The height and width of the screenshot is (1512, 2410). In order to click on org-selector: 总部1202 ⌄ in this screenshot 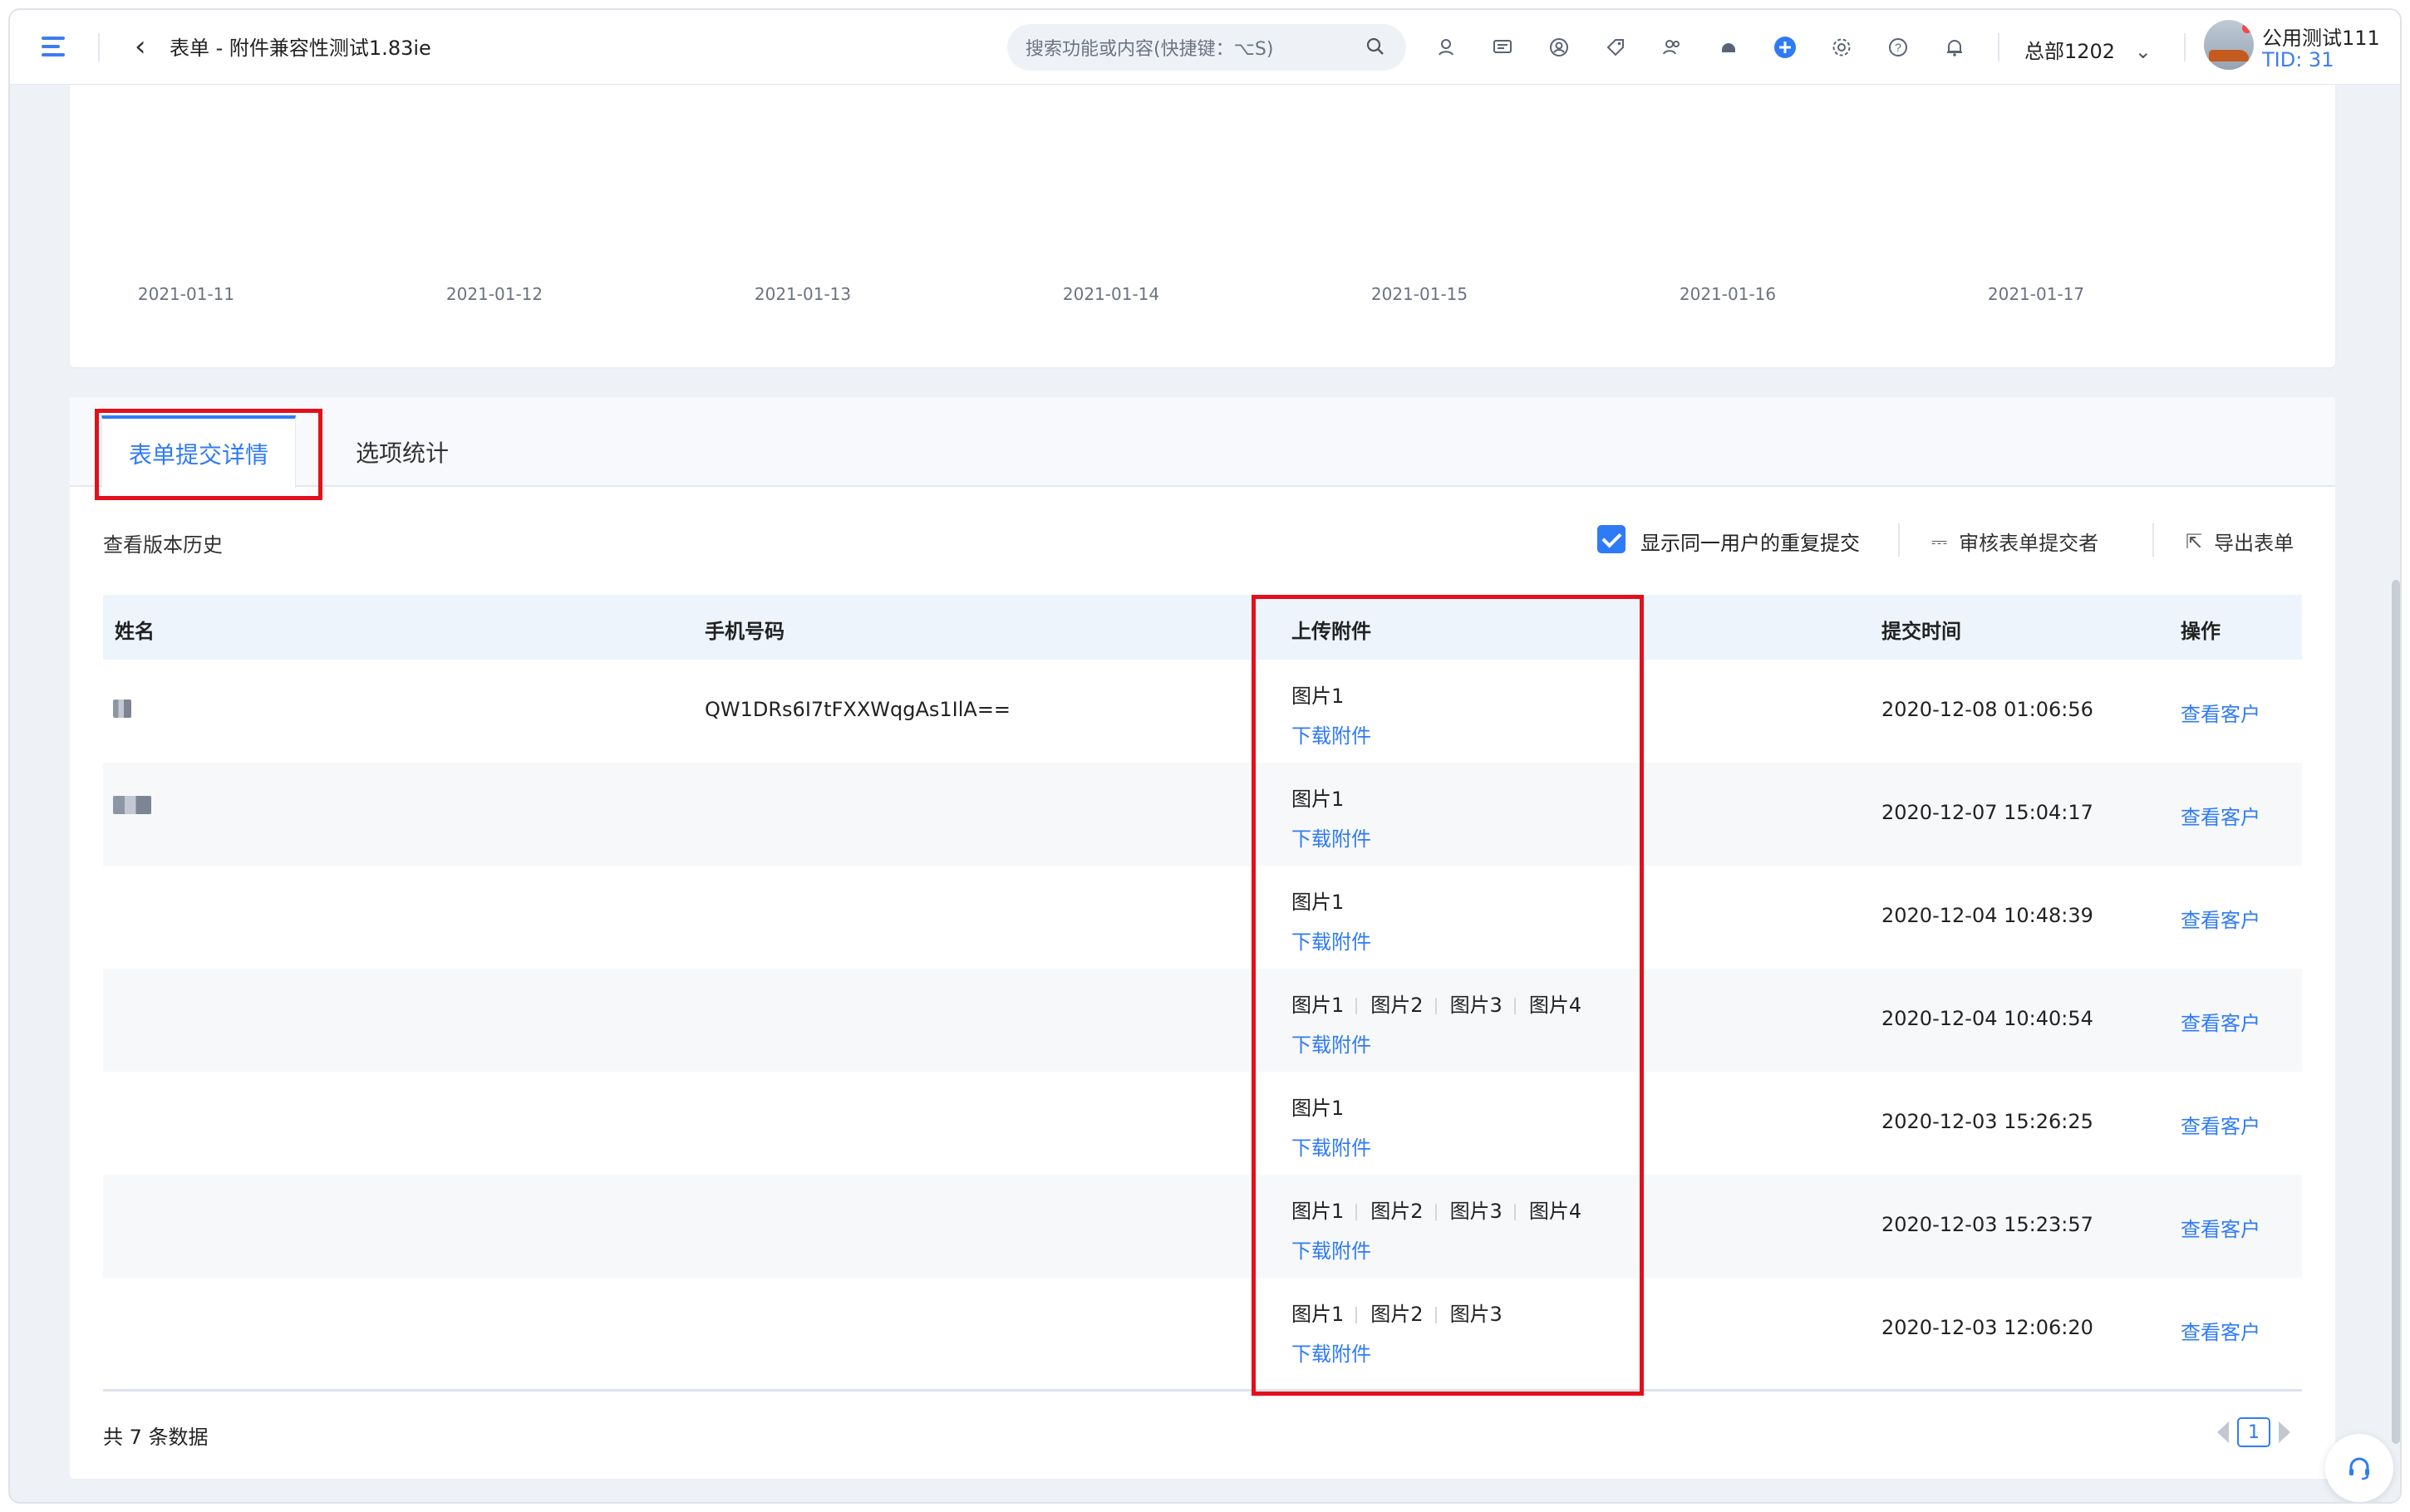, I will do `click(2088, 50)`.